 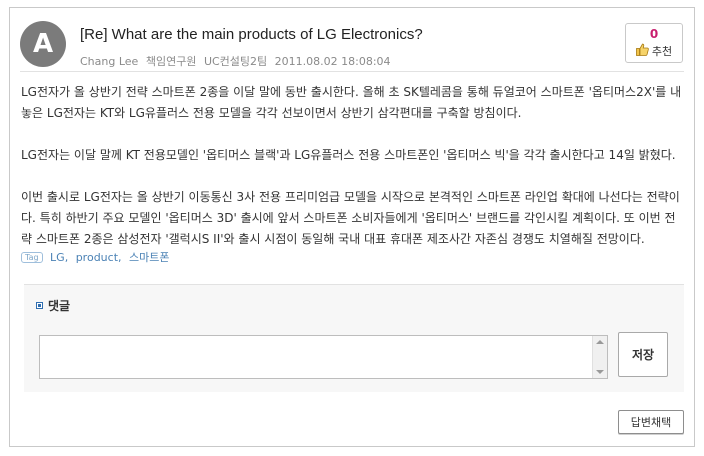 What do you see at coordinates (39, 305) in the screenshot?
I see `bullet-icon` at bounding box center [39, 305].